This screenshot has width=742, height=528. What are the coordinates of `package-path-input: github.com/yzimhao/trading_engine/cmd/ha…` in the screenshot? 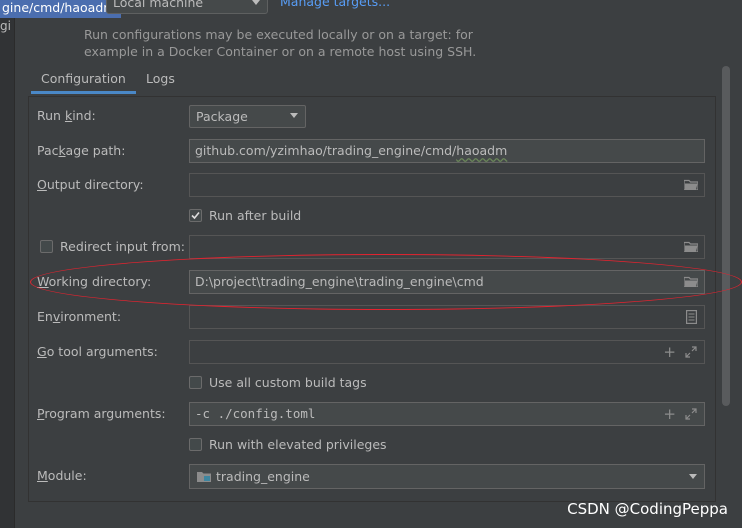 It's located at (447, 151).